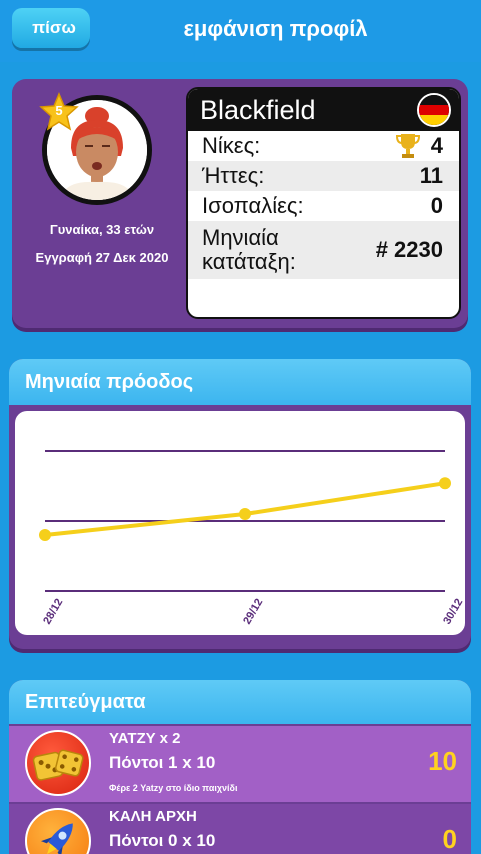 This screenshot has height=854, width=481. I want to click on rank-label-line2: κατάταξη:, so click(249, 261).